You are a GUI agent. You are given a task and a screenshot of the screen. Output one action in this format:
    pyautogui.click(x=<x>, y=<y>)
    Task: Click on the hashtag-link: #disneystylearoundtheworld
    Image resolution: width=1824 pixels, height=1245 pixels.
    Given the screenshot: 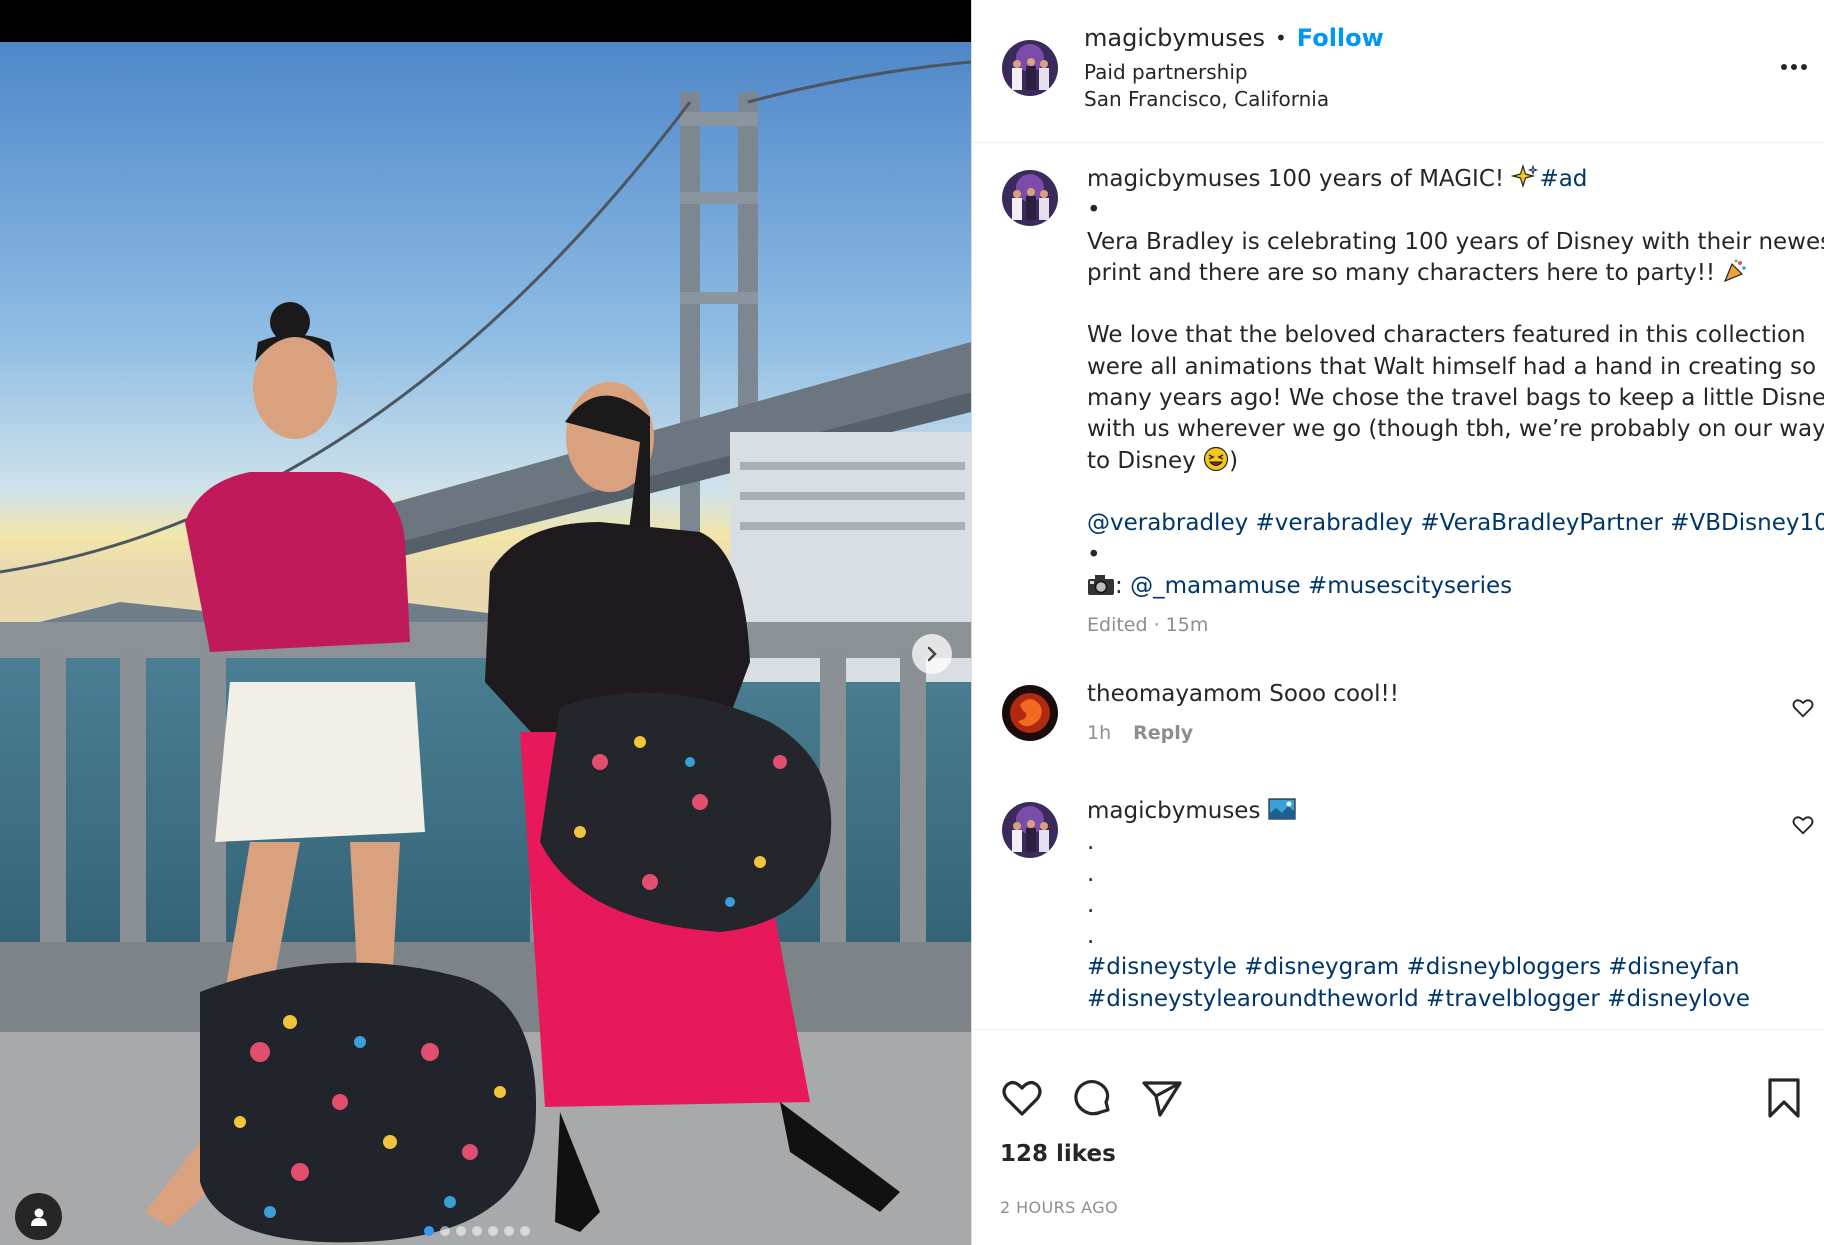 What is the action you would take?
    pyautogui.click(x=1253, y=999)
    